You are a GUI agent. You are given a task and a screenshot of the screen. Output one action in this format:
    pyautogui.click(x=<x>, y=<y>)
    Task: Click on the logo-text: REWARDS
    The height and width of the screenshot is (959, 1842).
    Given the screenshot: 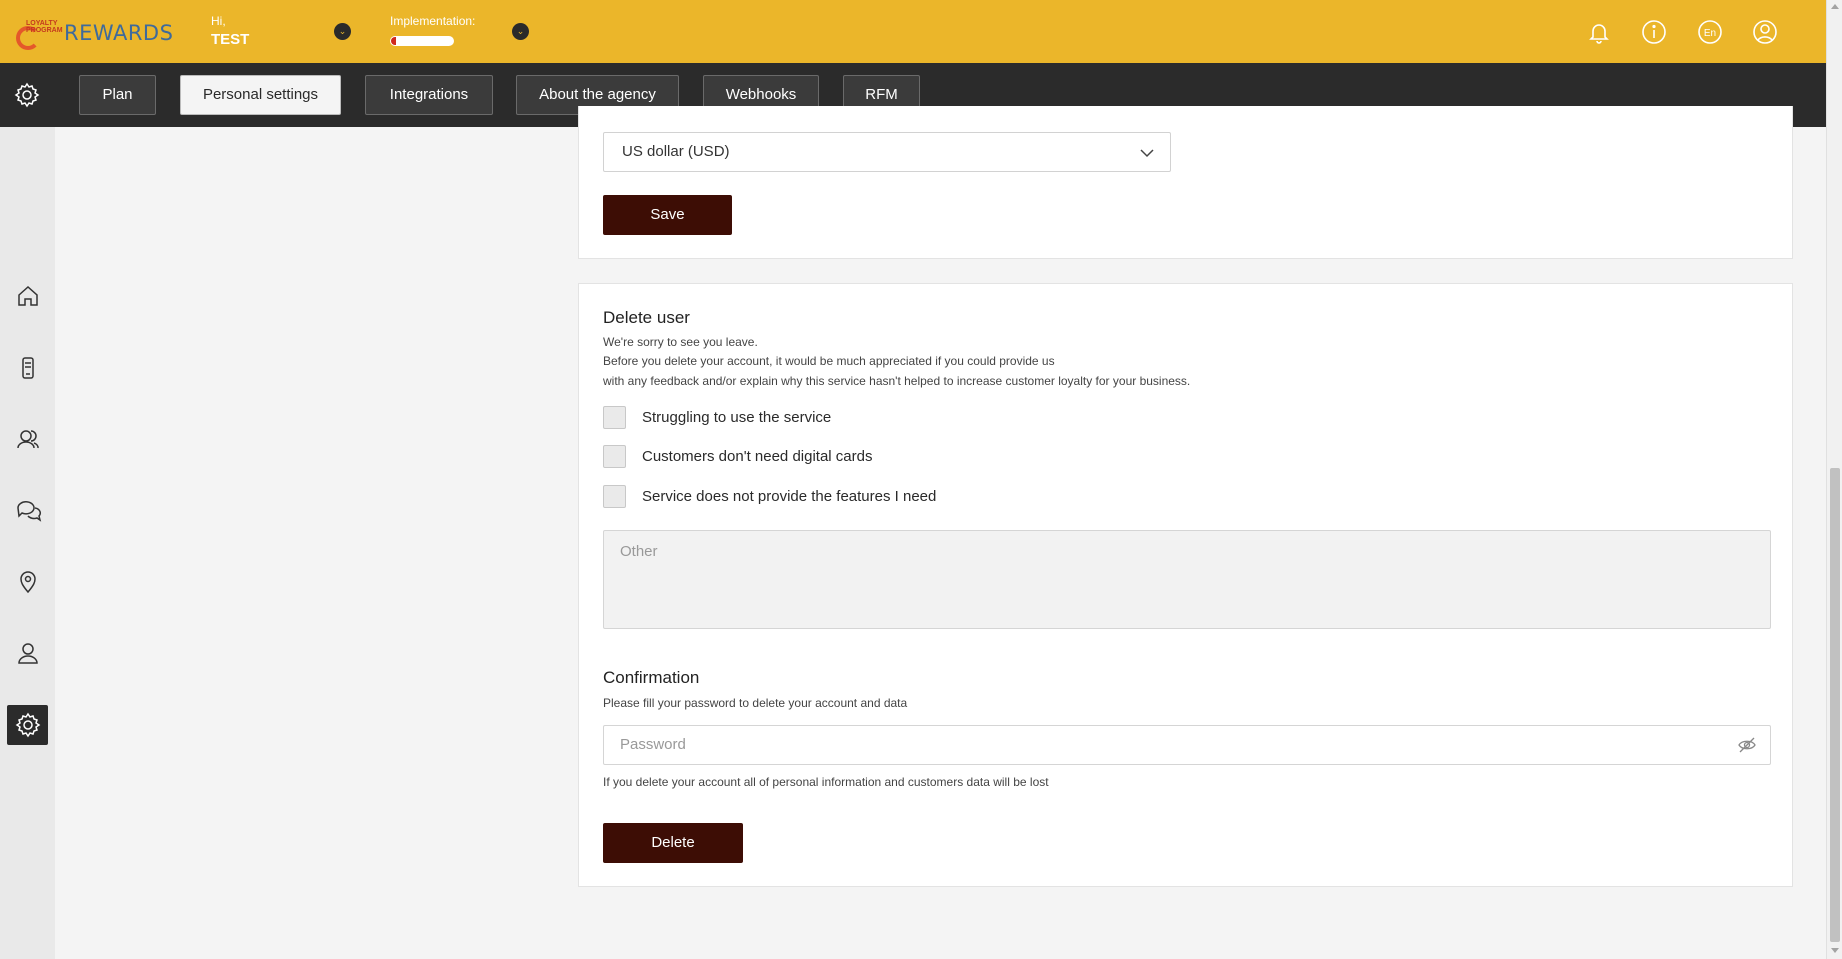 What is the action you would take?
    pyautogui.click(x=119, y=33)
    